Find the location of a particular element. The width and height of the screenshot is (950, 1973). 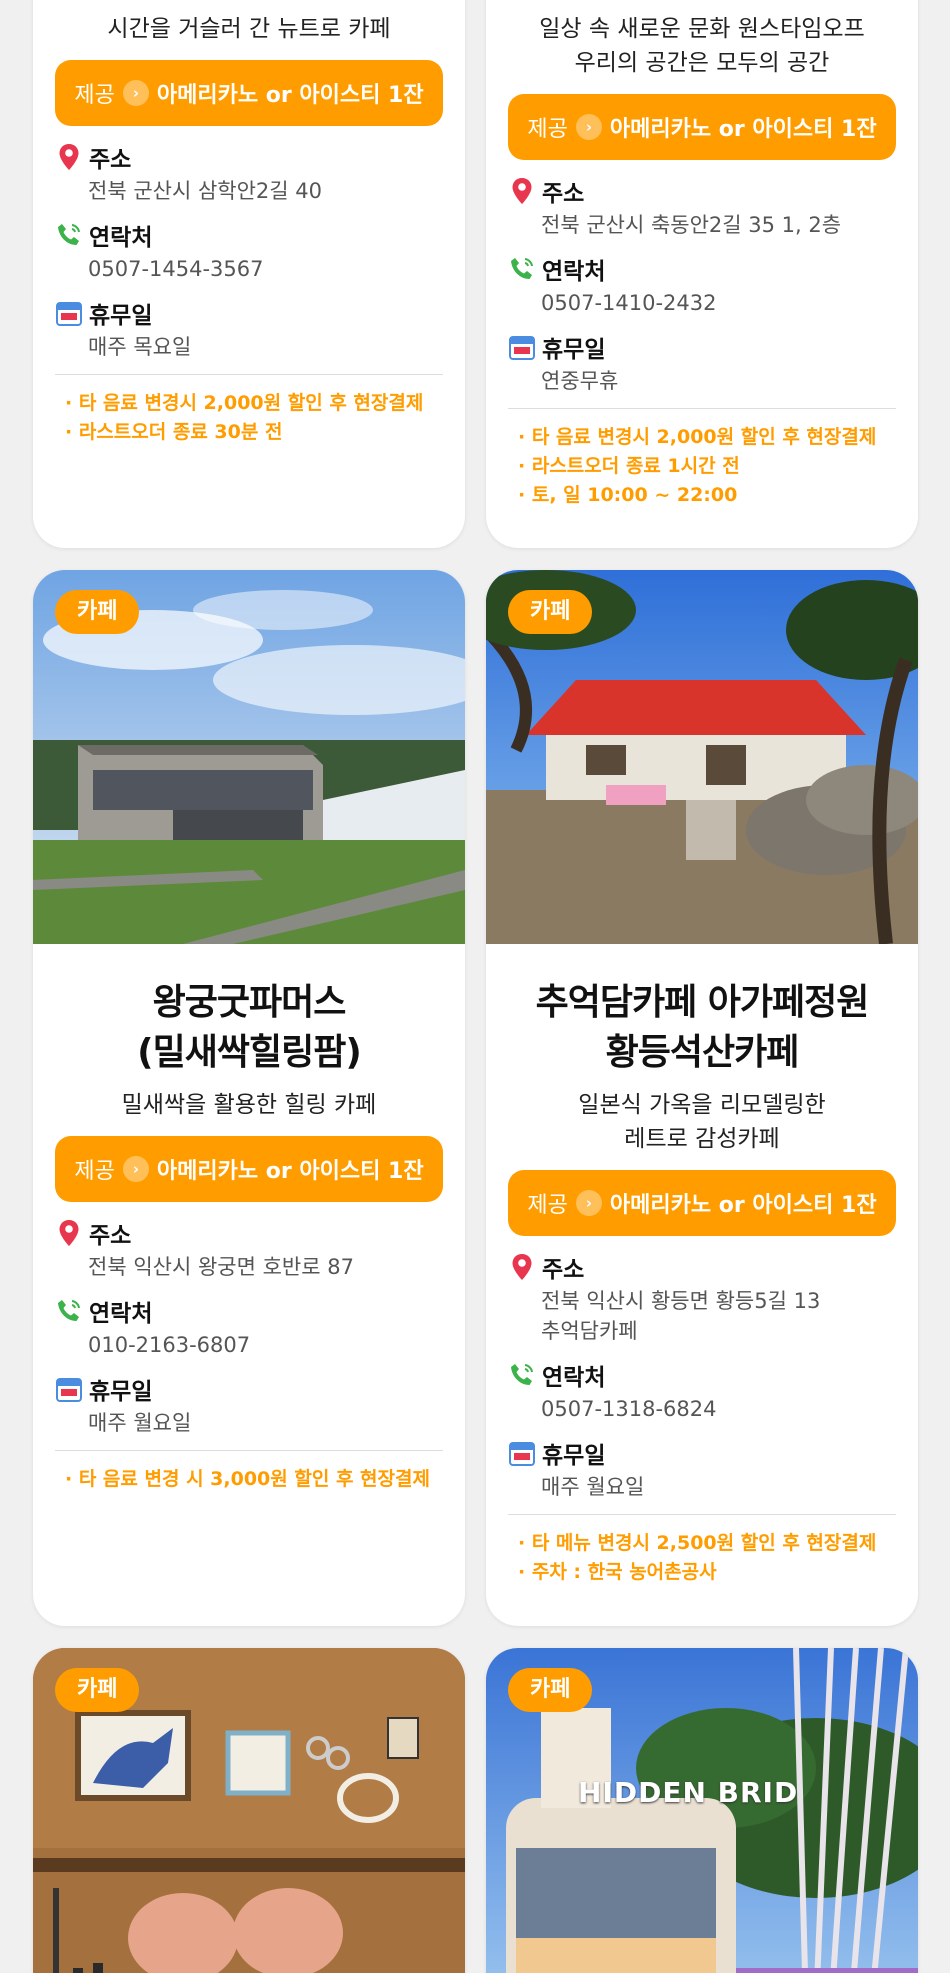

title-line: 황등석산카페 is located at coordinates (702, 1052).